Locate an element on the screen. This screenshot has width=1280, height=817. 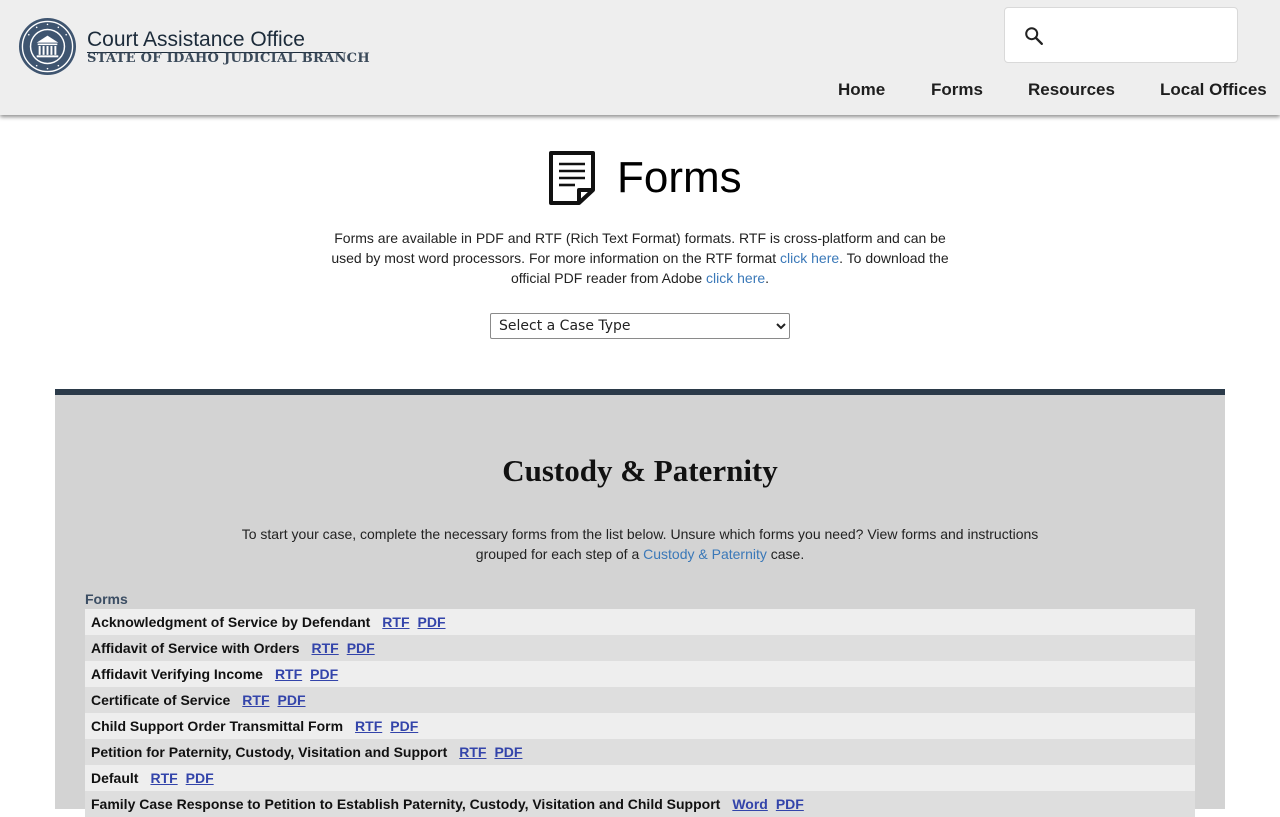
form-name: Acknowledgment of Service by Defendant is located at coordinates (231, 622).